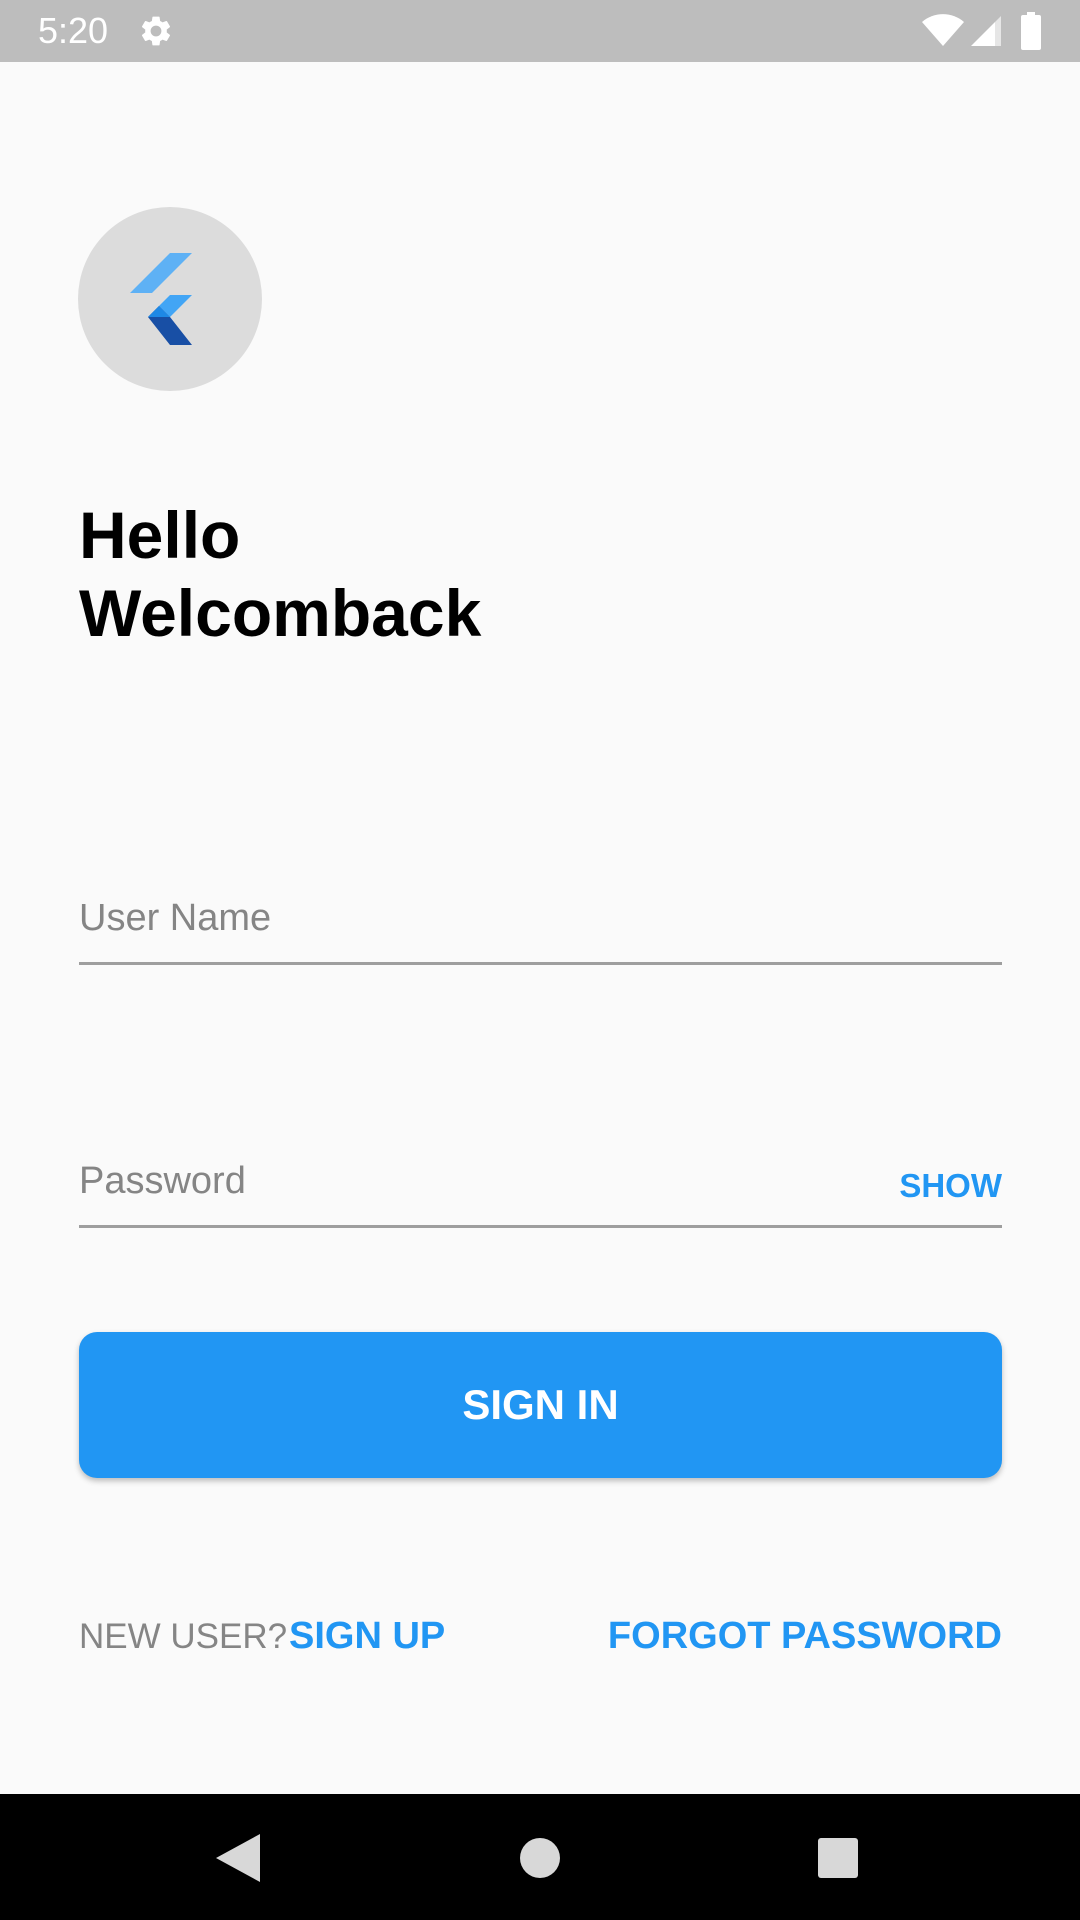  What do you see at coordinates (73, 30) in the screenshot?
I see `status-time: 5:20` at bounding box center [73, 30].